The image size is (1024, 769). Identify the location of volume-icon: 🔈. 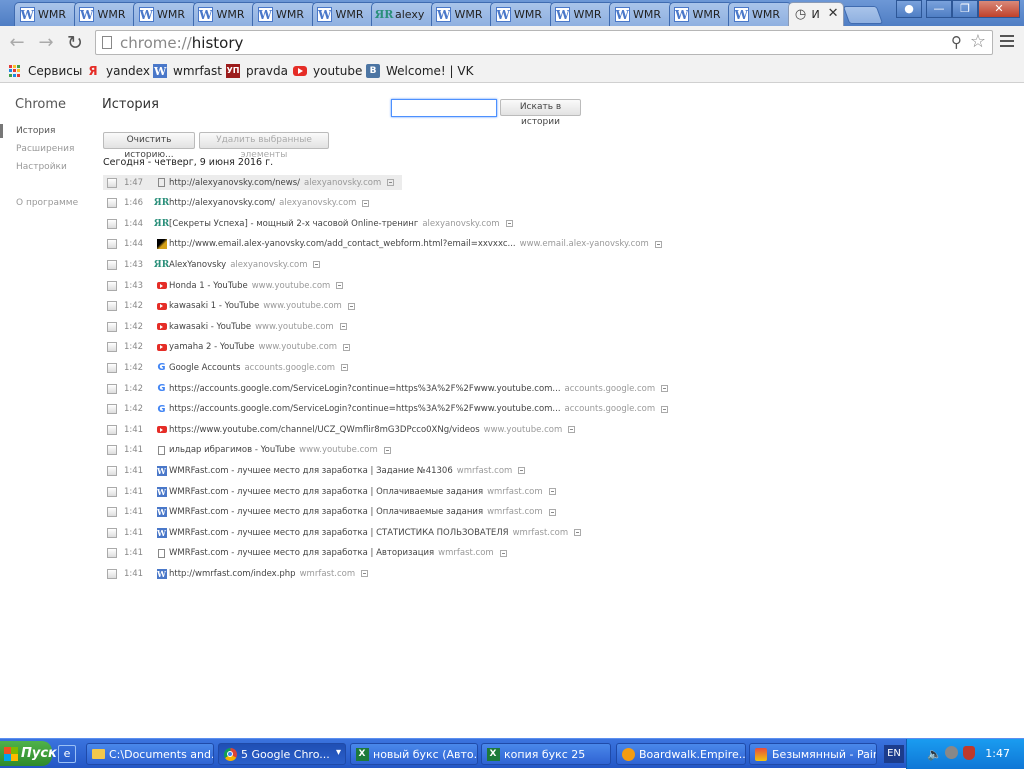
(934, 754).